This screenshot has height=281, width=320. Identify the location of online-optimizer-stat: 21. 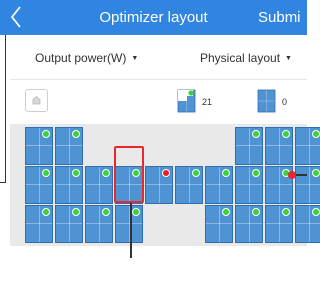
(202, 101).